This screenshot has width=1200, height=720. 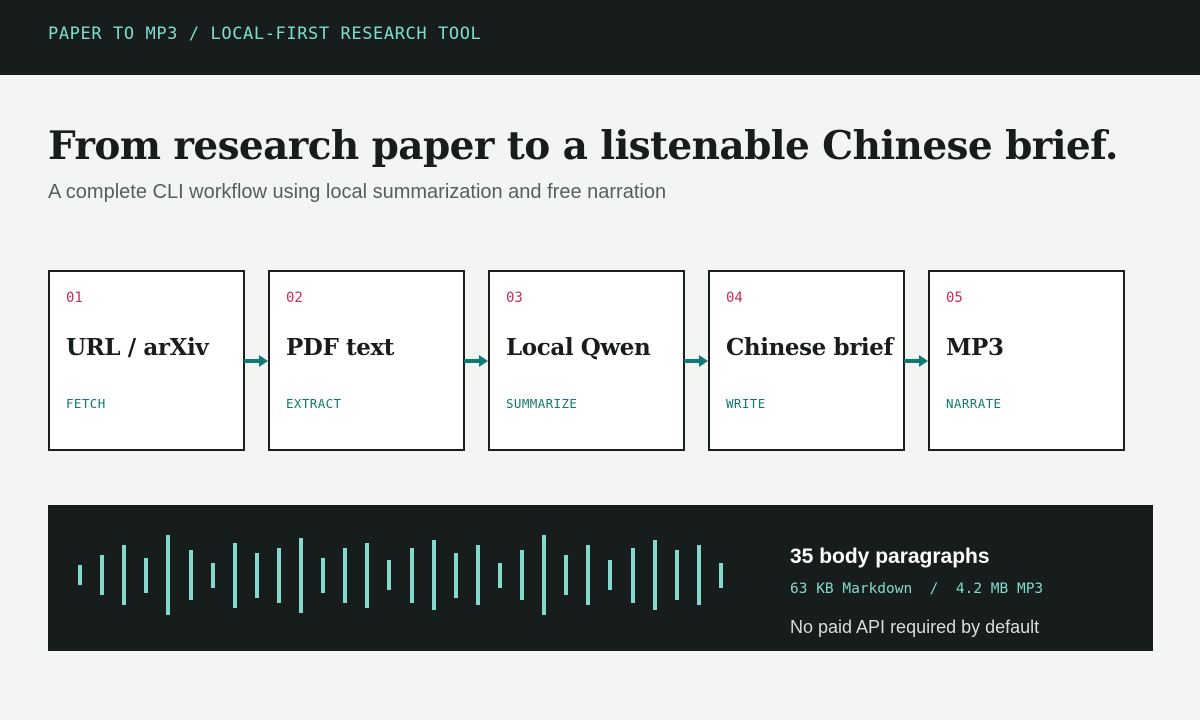 What do you see at coordinates (600, 37) in the screenshot?
I see `top-bar: PAPER TO MP3 / LOCAL-FIRST RESEARCH TOOL` at bounding box center [600, 37].